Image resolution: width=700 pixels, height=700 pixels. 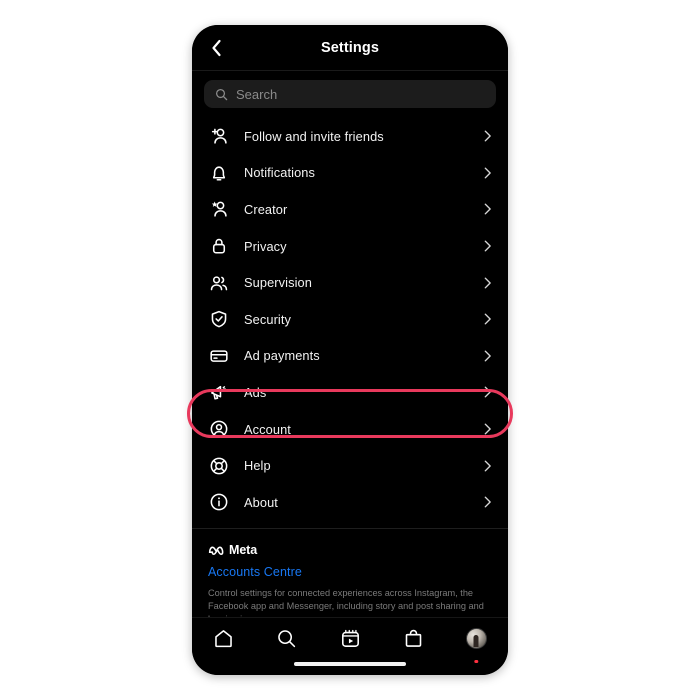 I want to click on avatar, so click(x=476, y=638).